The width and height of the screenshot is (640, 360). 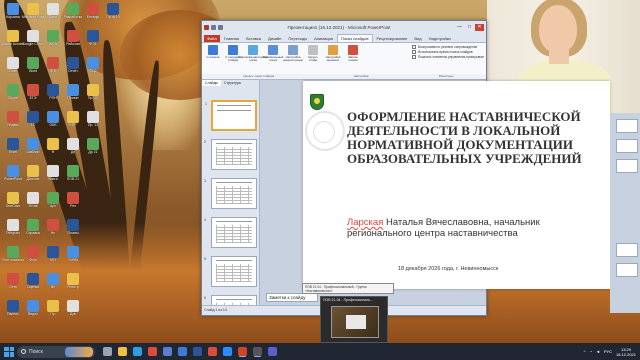 What do you see at coordinates (212, 351) in the screenshot?
I see `yandex-icon` at bounding box center [212, 351].